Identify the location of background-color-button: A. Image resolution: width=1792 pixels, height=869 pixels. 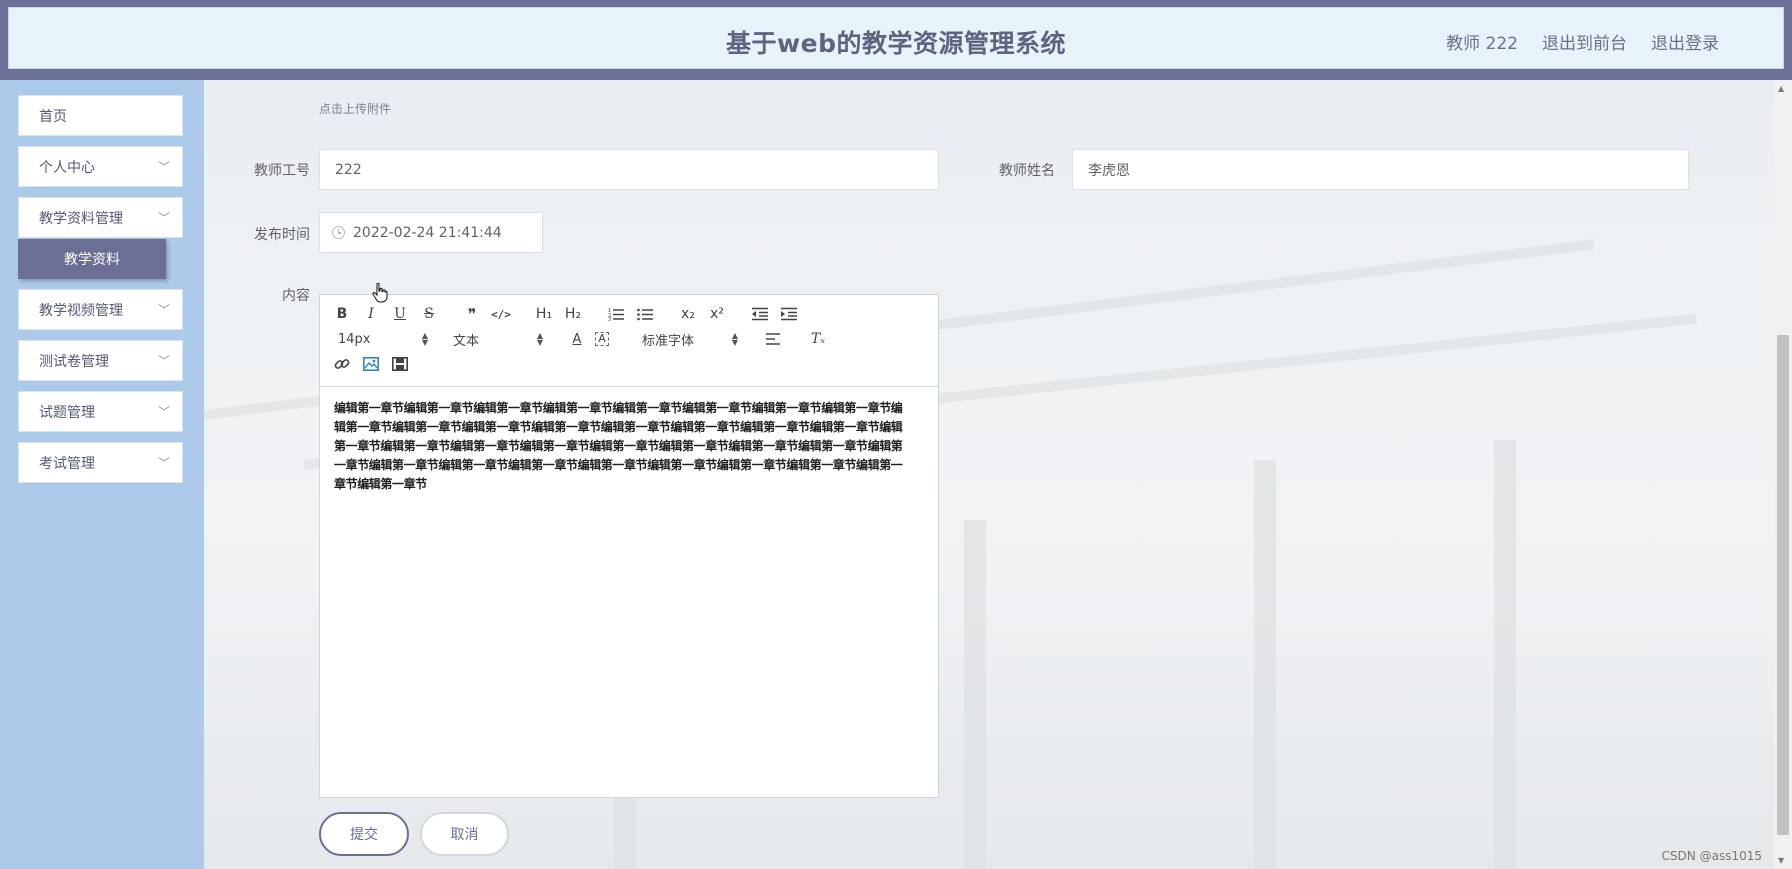
(602, 339).